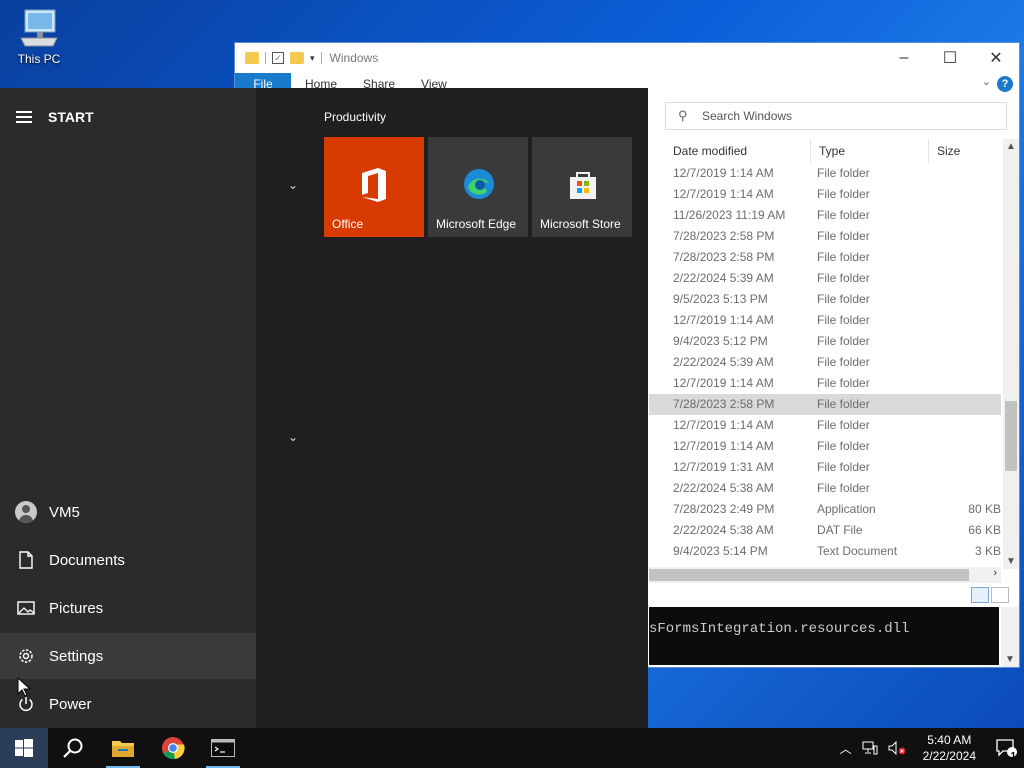  What do you see at coordinates (857, 551) in the screenshot?
I see `cell-type: Text Document` at bounding box center [857, 551].